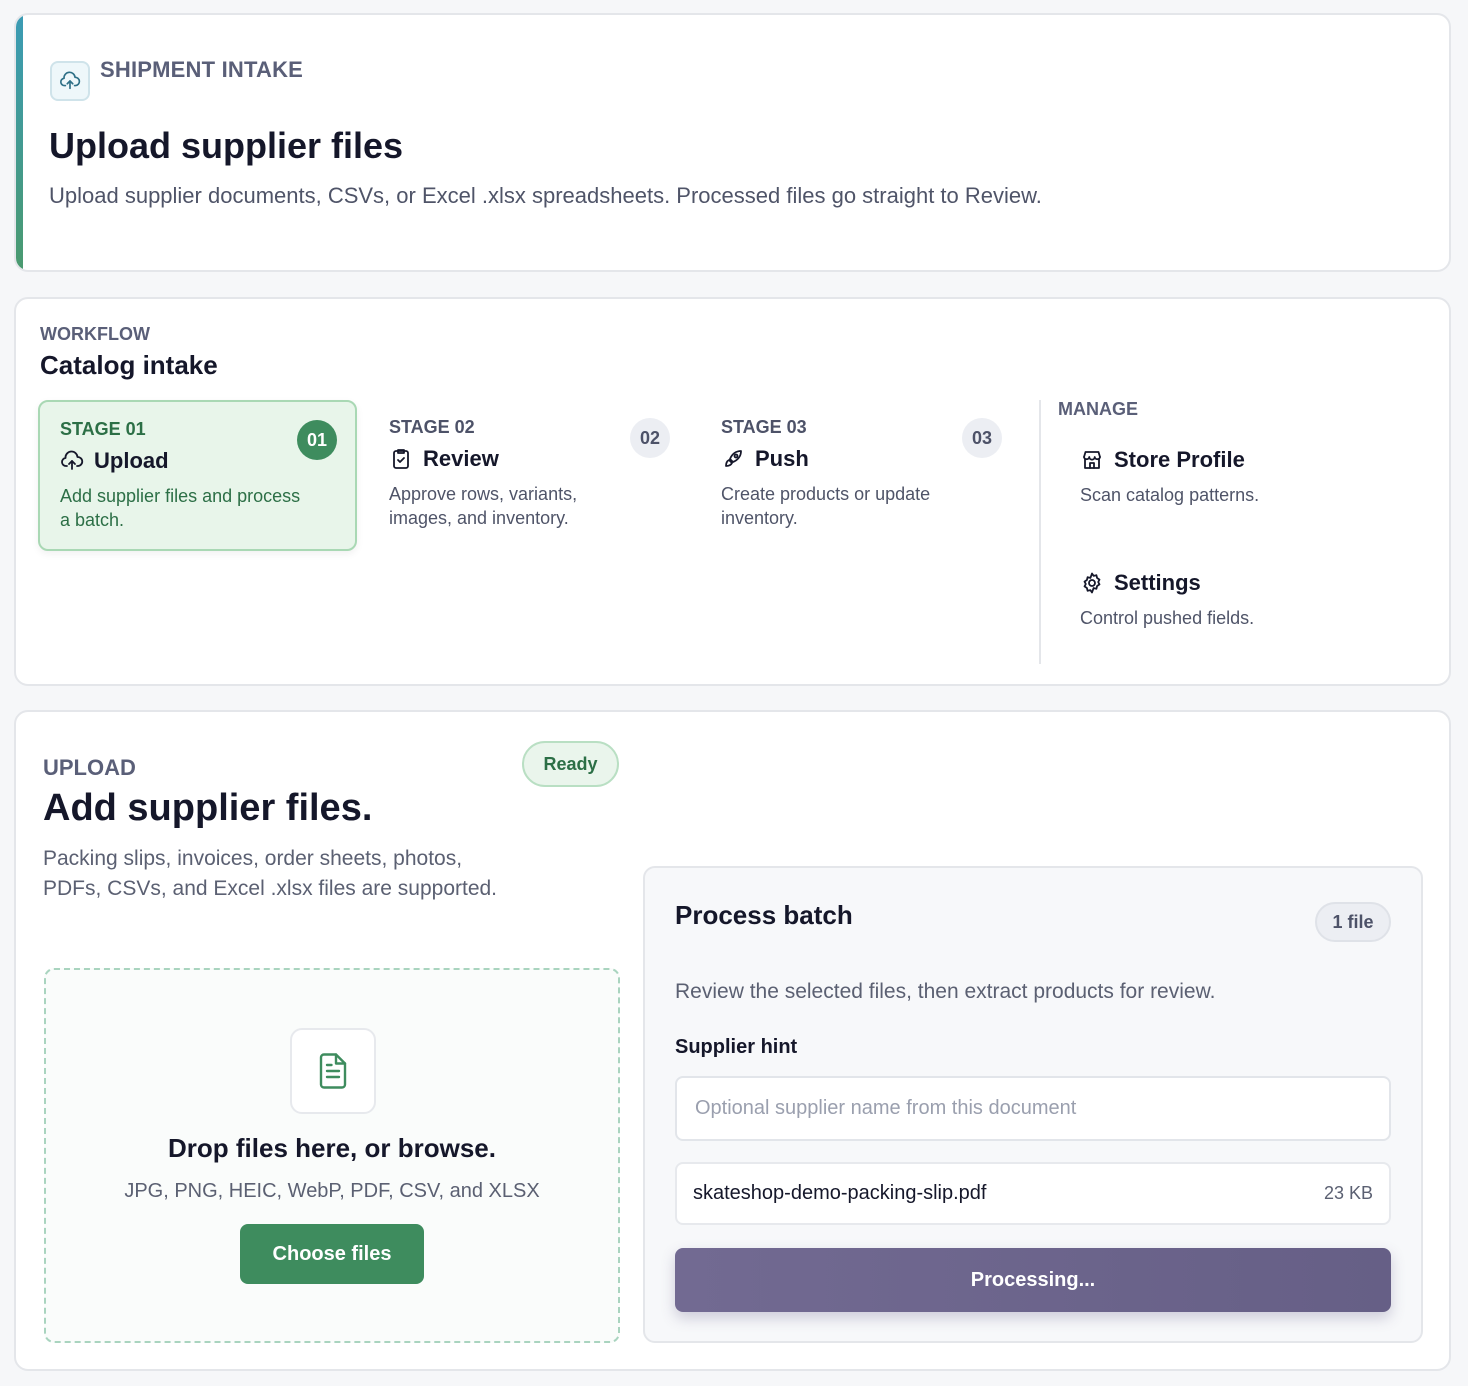 The height and width of the screenshot is (1386, 1468). Describe the element at coordinates (826, 506) in the screenshot. I see `stage-description: Create products or update inventory.` at that location.